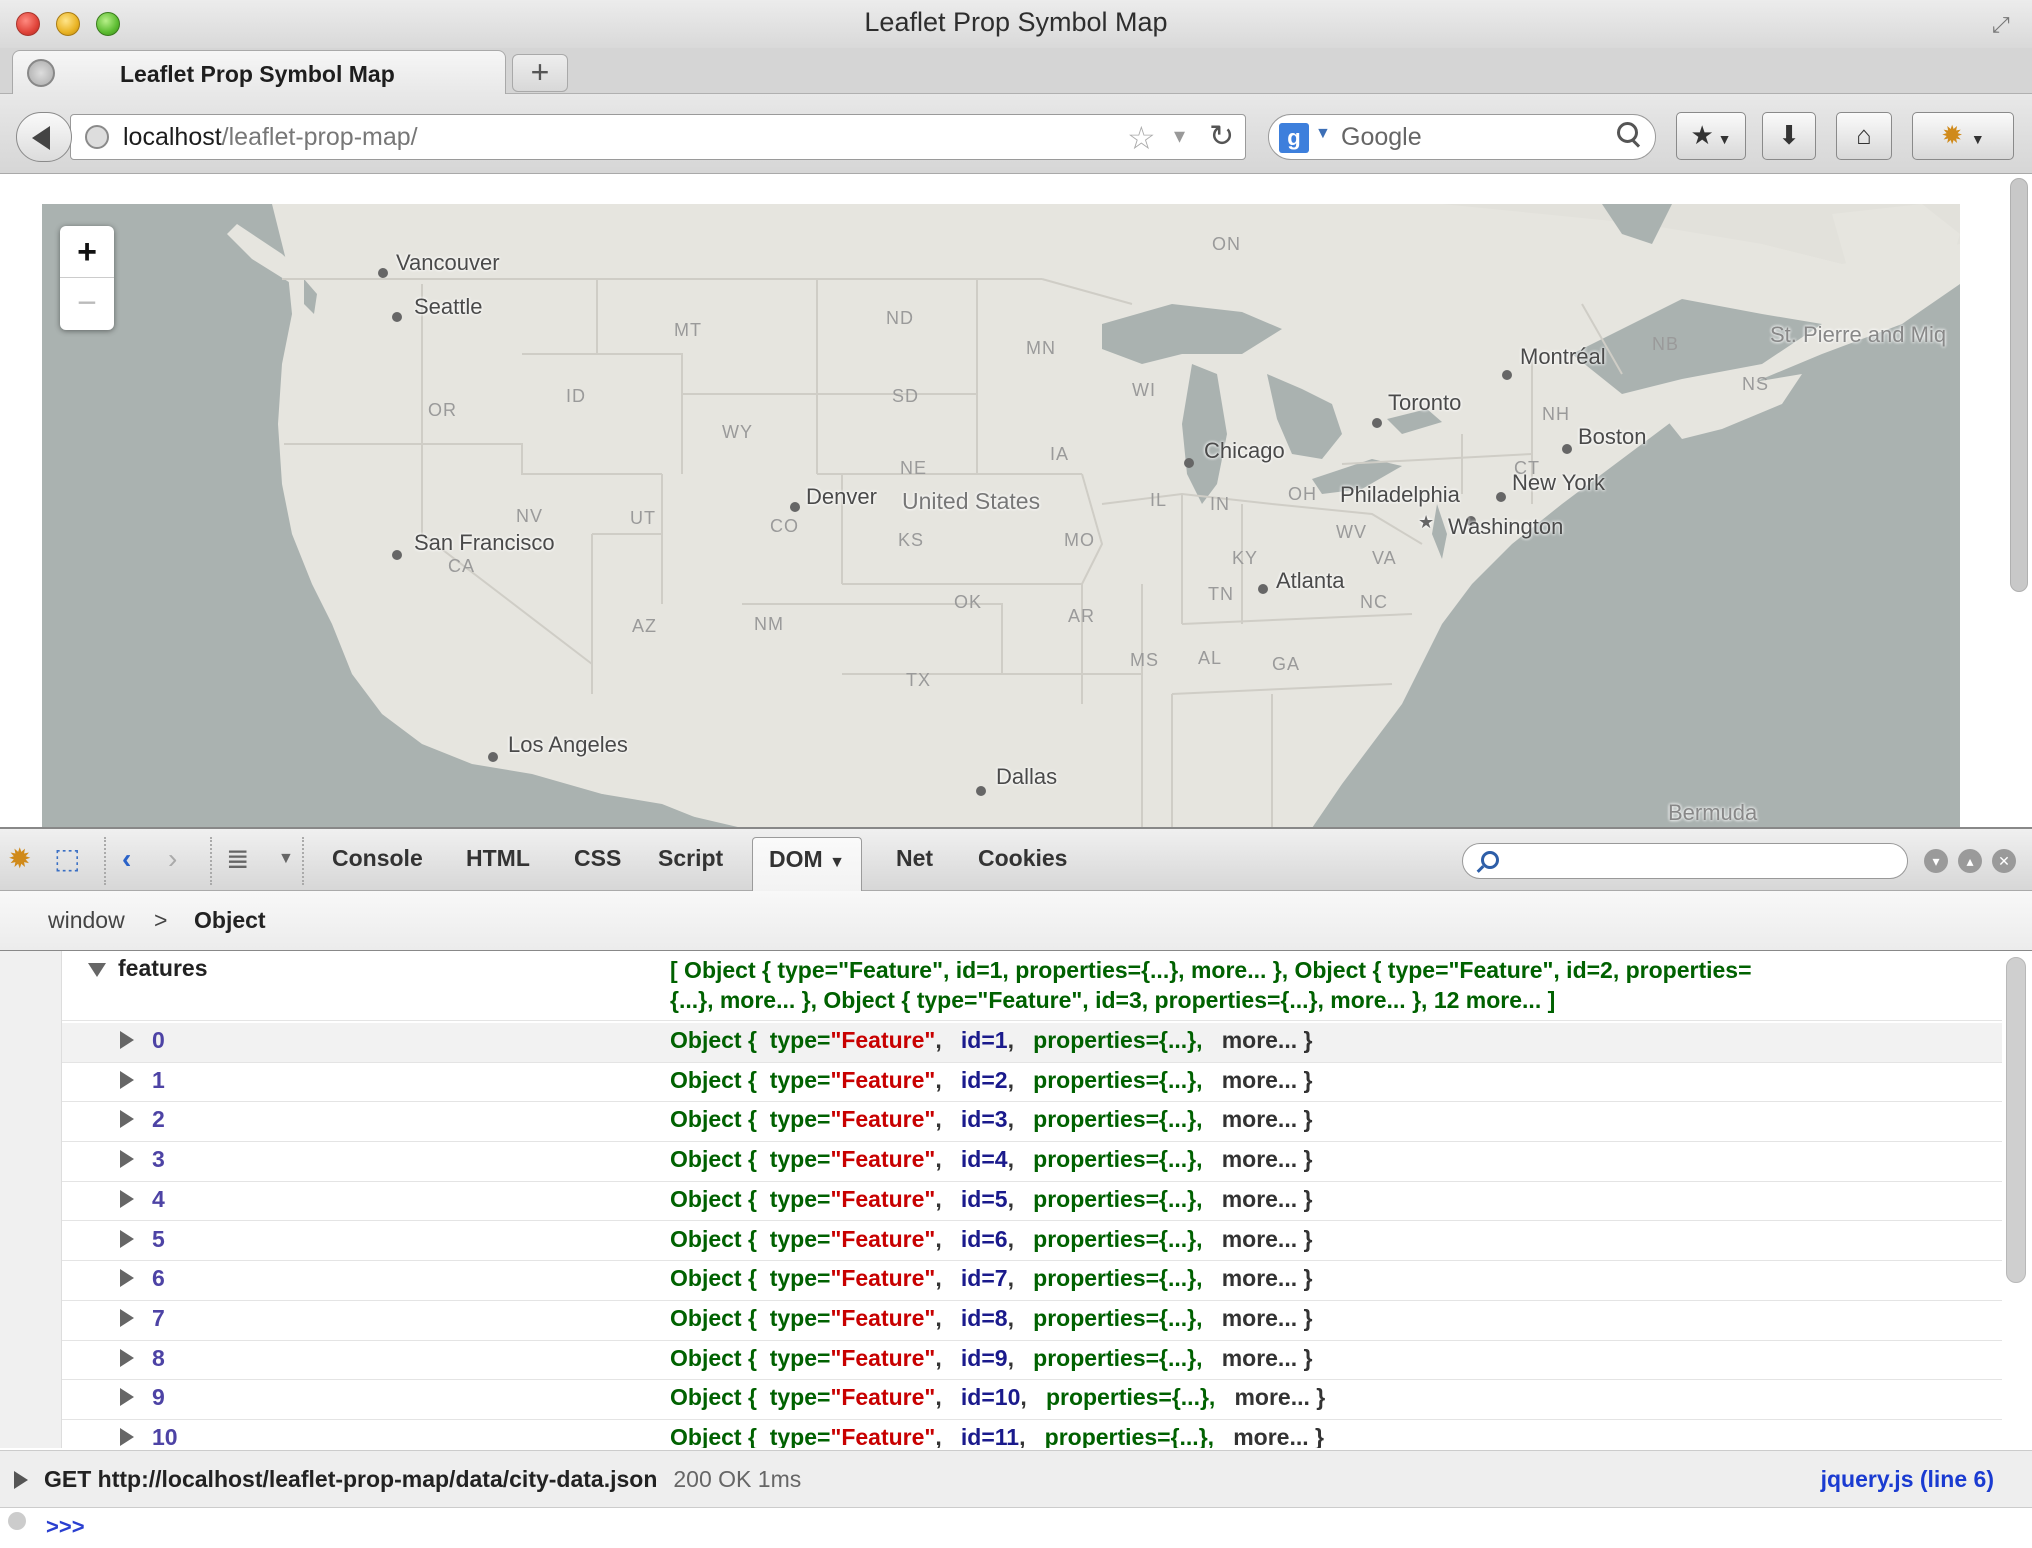 The width and height of the screenshot is (2032, 1548). What do you see at coordinates (44, 137) in the screenshot?
I see `back-button` at bounding box center [44, 137].